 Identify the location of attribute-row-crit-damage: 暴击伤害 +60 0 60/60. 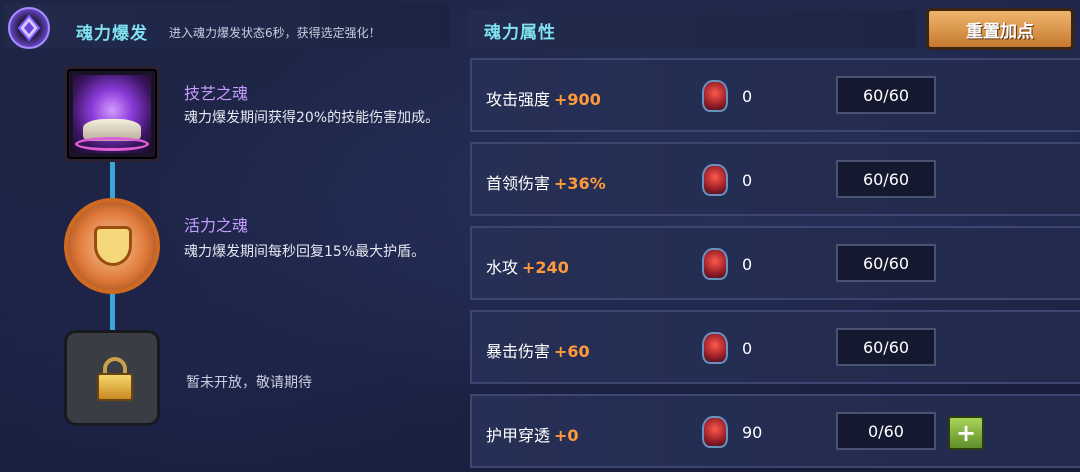
(775, 347).